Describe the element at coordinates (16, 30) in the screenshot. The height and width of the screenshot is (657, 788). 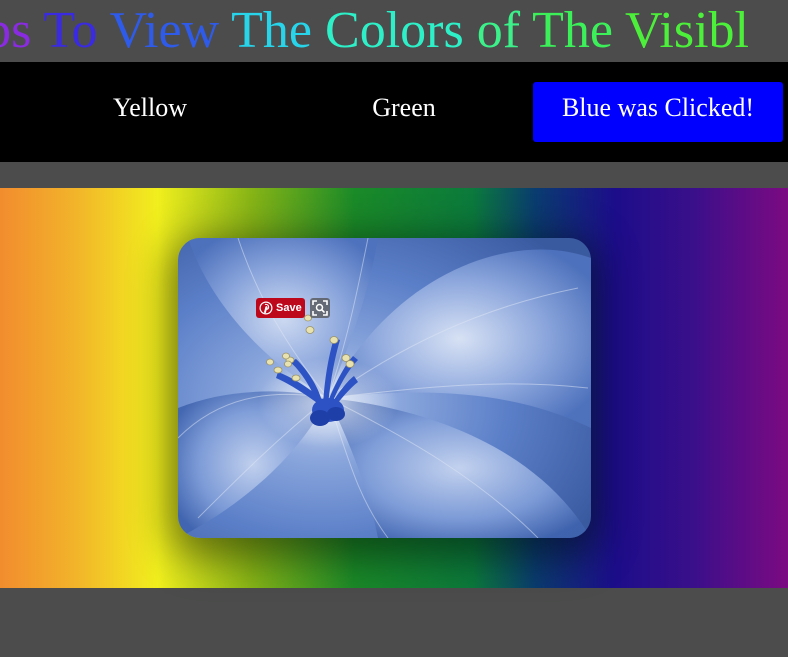
I see `title-segment: abs` at that location.